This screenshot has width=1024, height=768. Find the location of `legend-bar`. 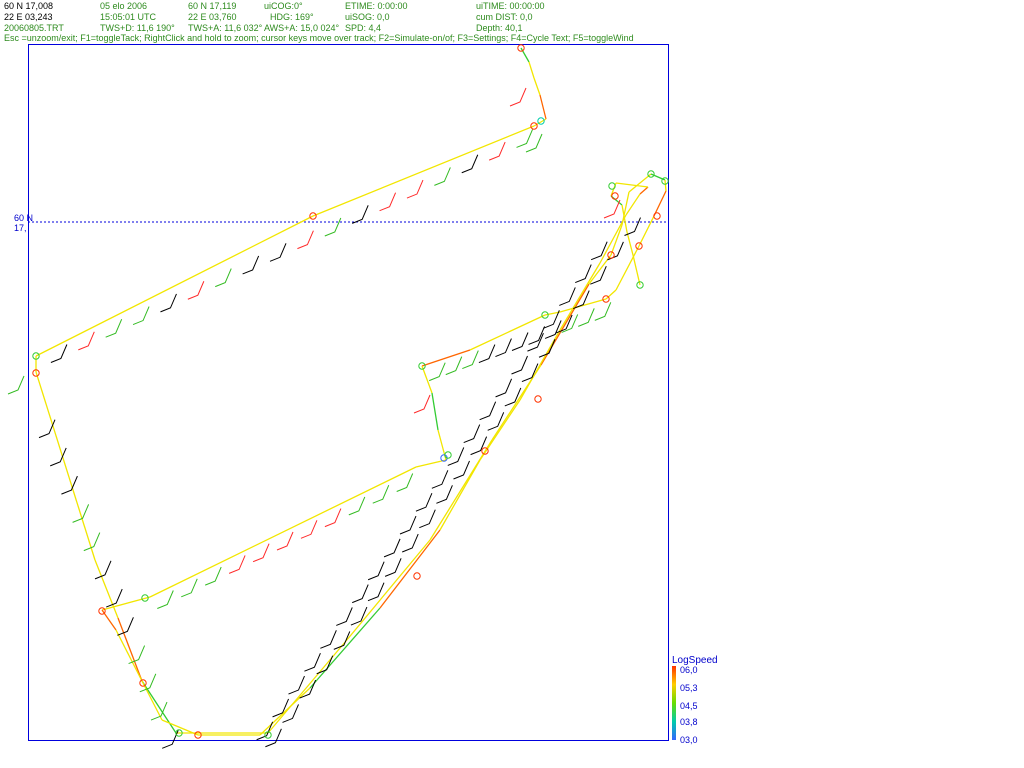

legend-bar is located at coordinates (674, 703).